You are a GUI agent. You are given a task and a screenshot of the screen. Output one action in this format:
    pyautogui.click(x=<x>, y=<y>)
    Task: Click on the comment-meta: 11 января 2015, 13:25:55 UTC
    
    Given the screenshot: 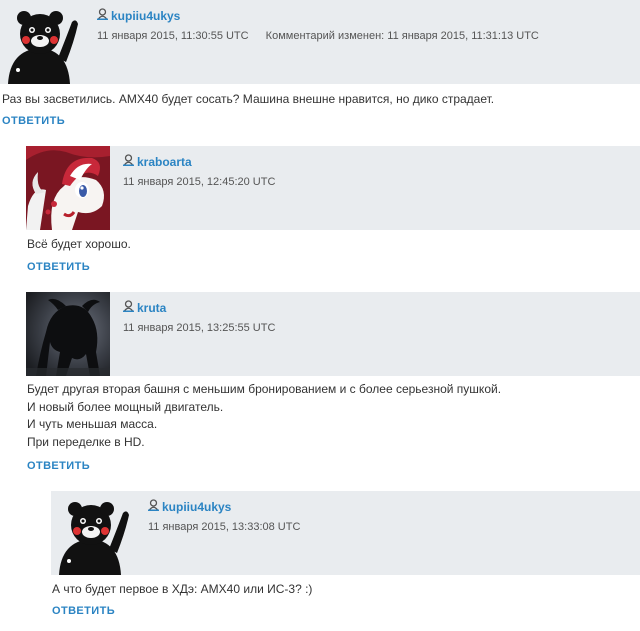 What is the action you would take?
    pyautogui.click(x=199, y=328)
    